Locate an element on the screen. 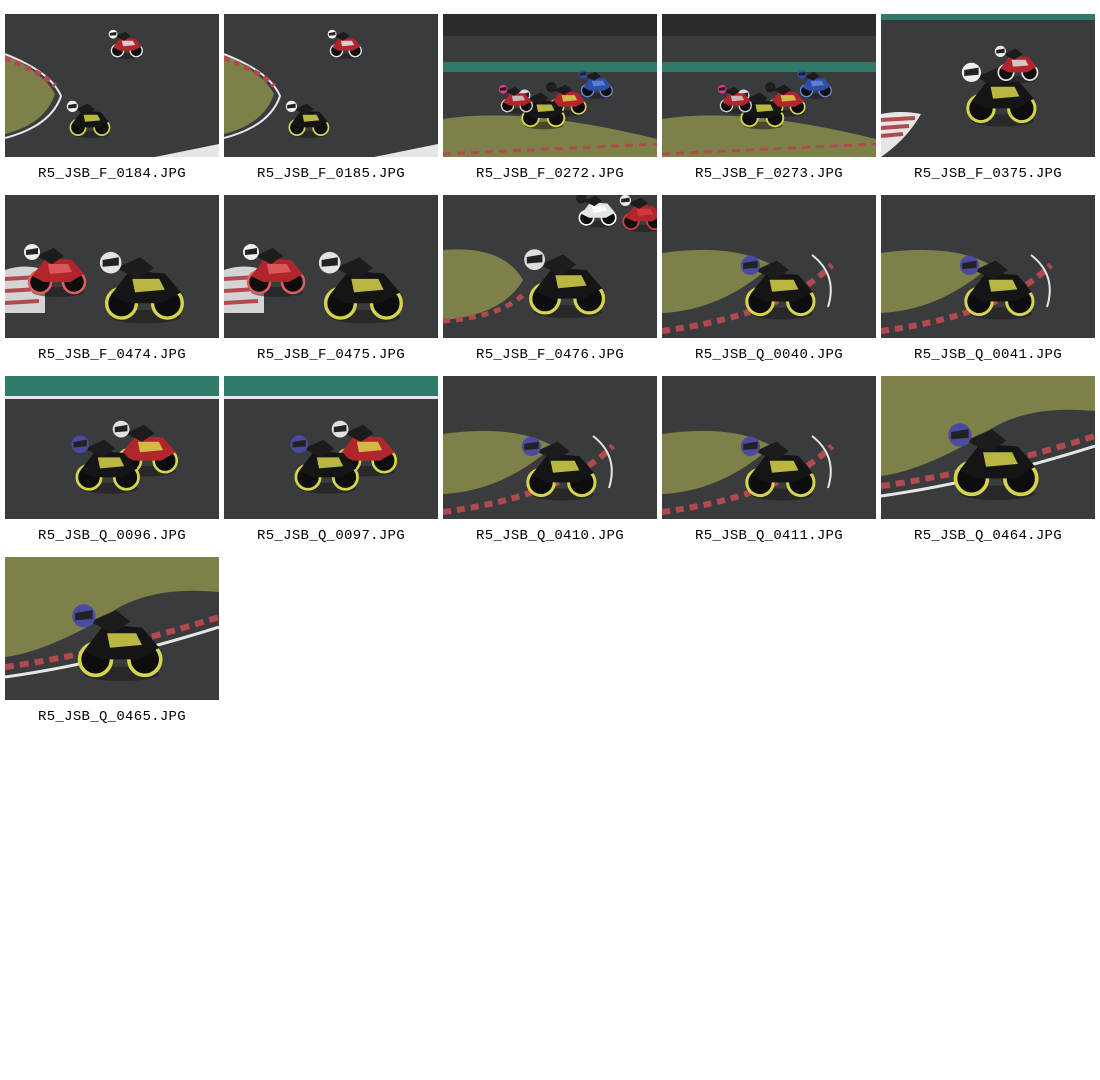 This screenshot has height=1080, width=1100. gallery-item: R5_JSB_Q_0410.JPG is located at coordinates (550, 466).